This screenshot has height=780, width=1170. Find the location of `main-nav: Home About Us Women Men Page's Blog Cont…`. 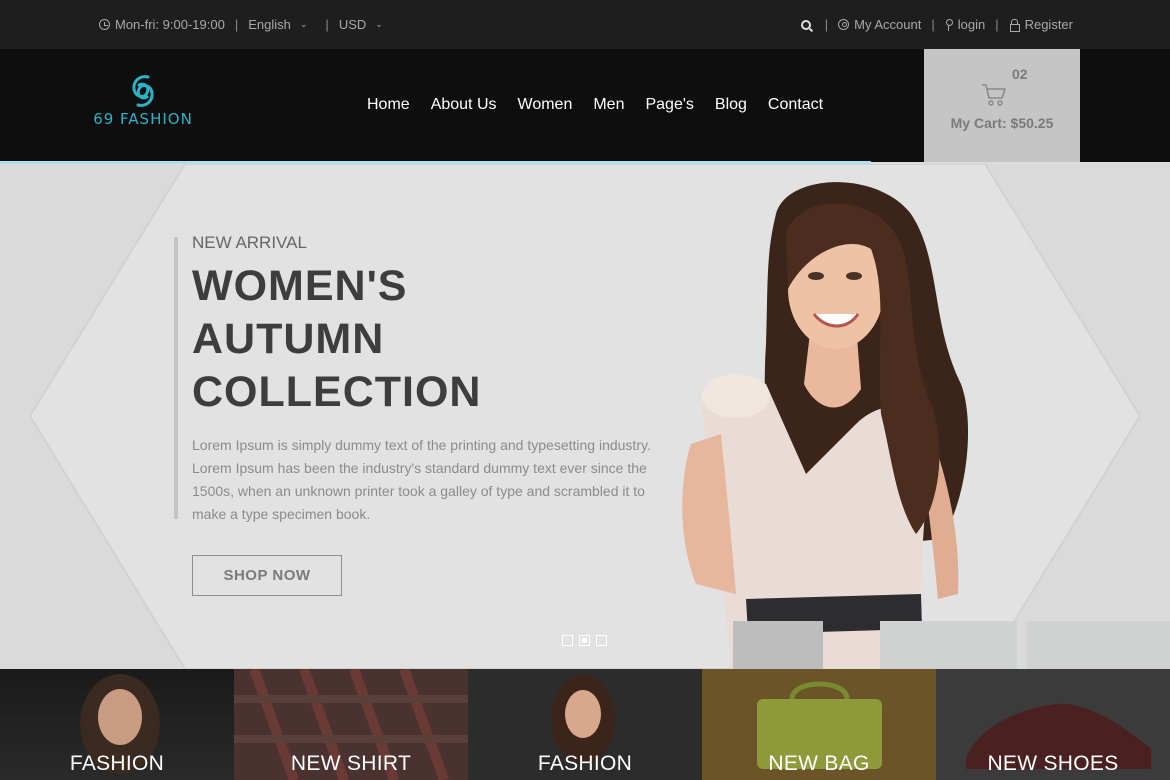

main-nav: Home About Us Women Men Page's Blog Cont… is located at coordinates (595, 105).